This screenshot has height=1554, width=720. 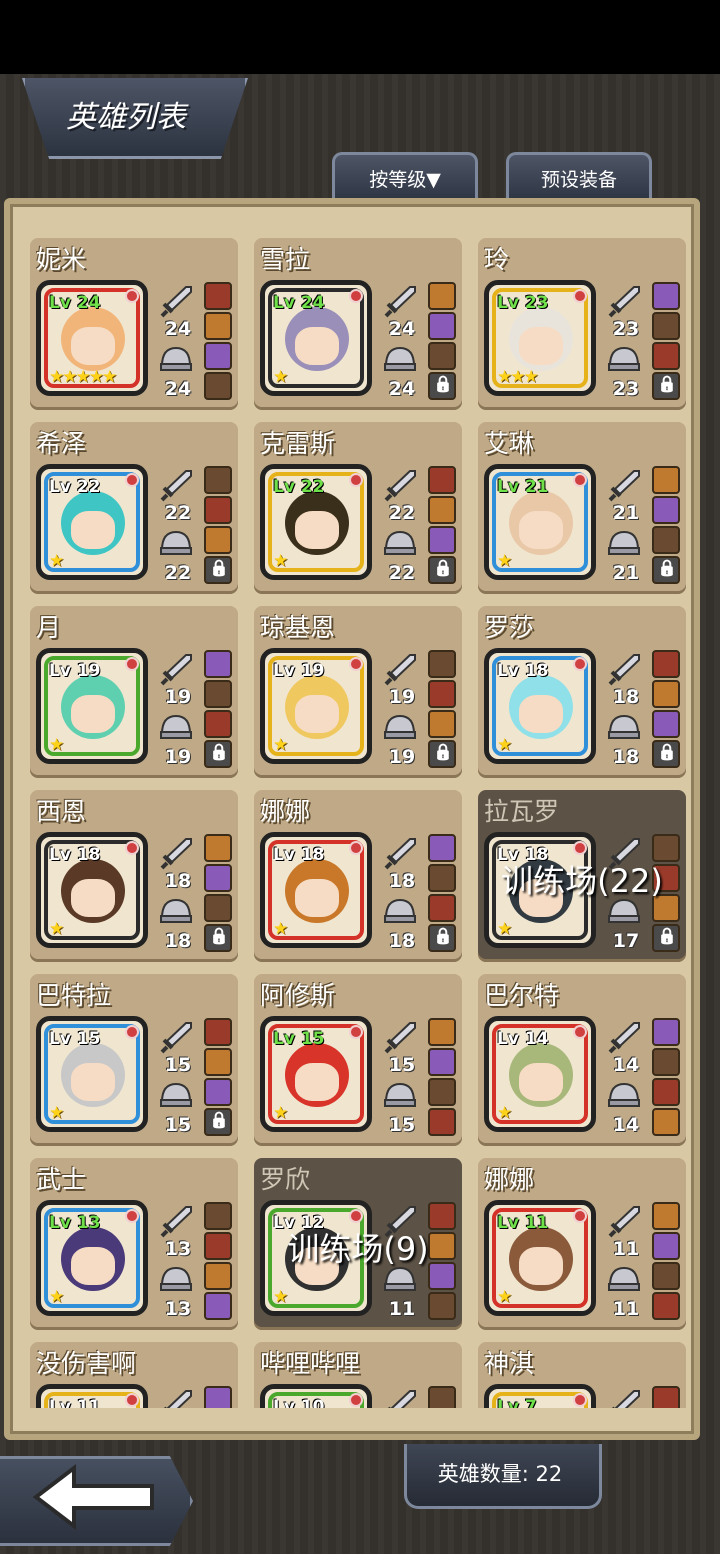 I want to click on hero-card: 克雷斯 Lv 22 ★ 22 22, so click(x=358, y=508).